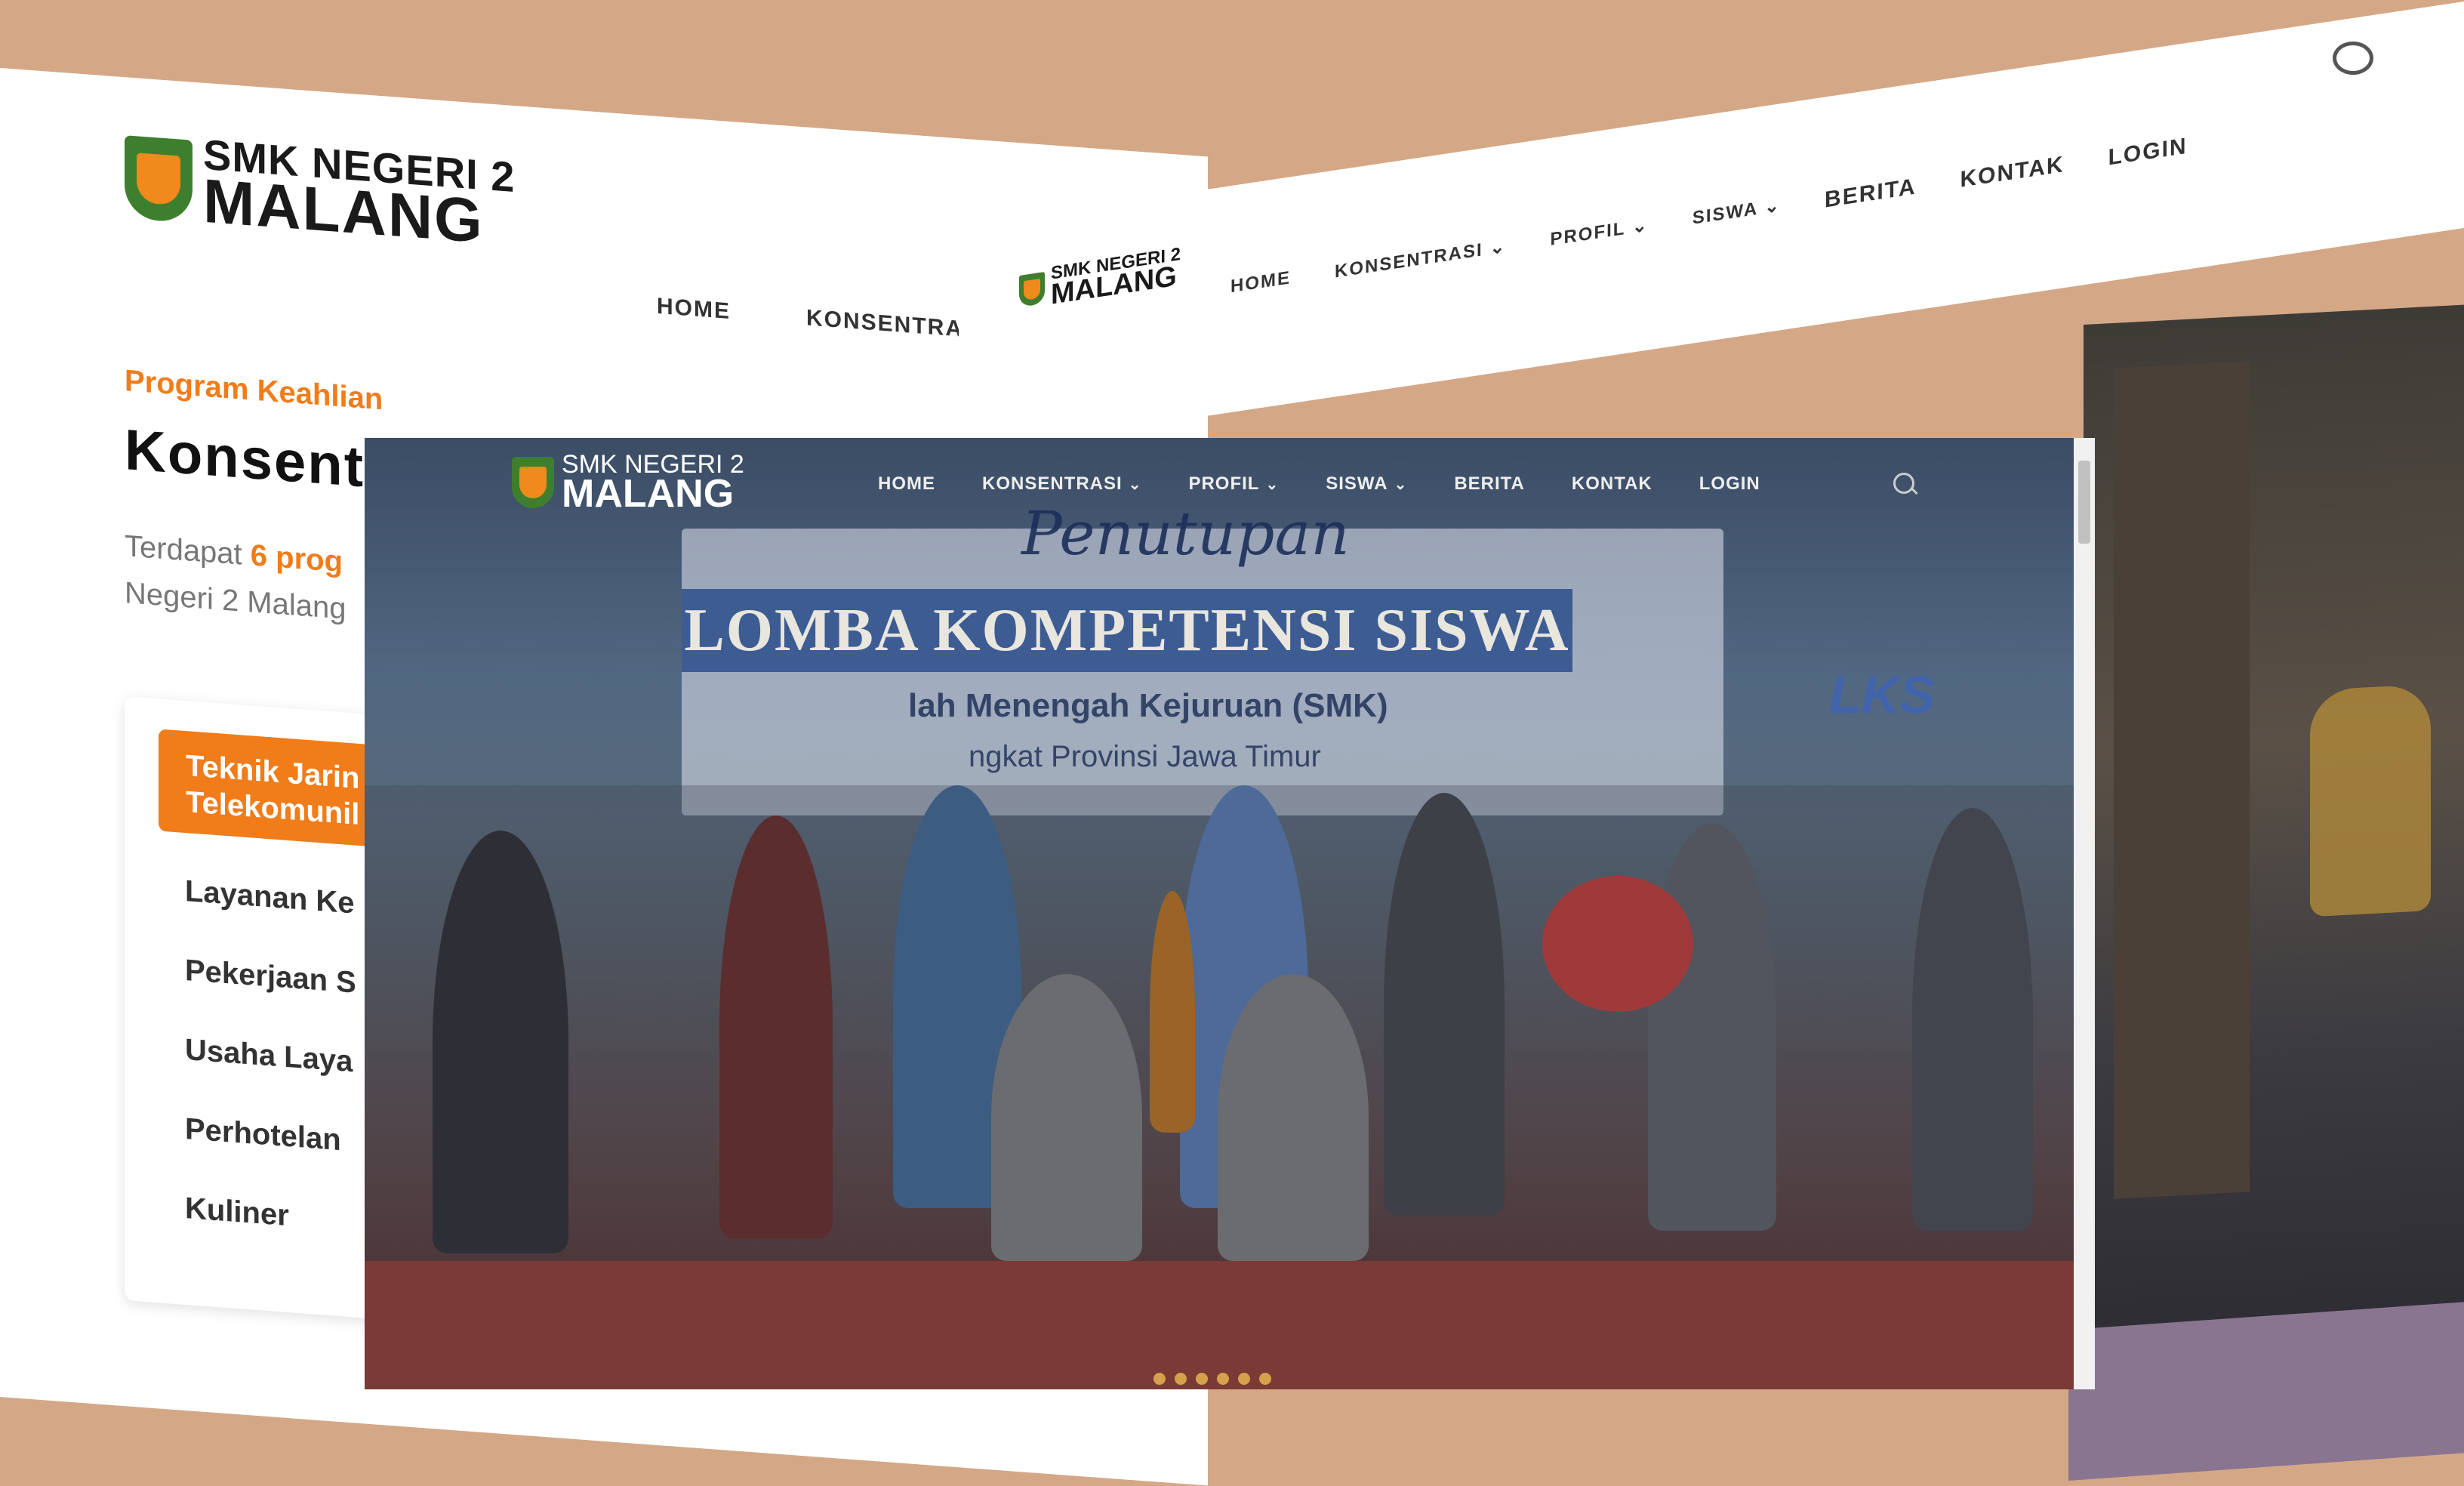 The width and height of the screenshot is (2464, 1486). Describe the element at coordinates (269, 1056) in the screenshot. I see `program-item: Usaha Laya` at that location.